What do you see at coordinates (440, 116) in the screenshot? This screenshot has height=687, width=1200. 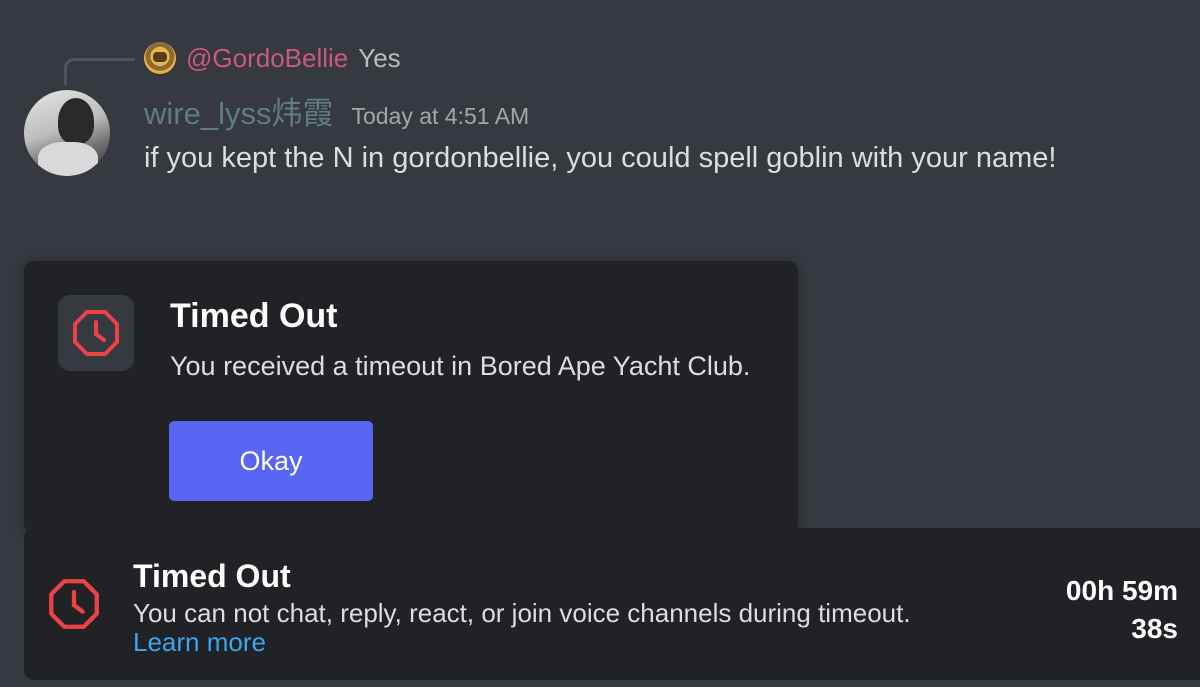 I see `message-timestamp: Today at 4:51 AM` at bounding box center [440, 116].